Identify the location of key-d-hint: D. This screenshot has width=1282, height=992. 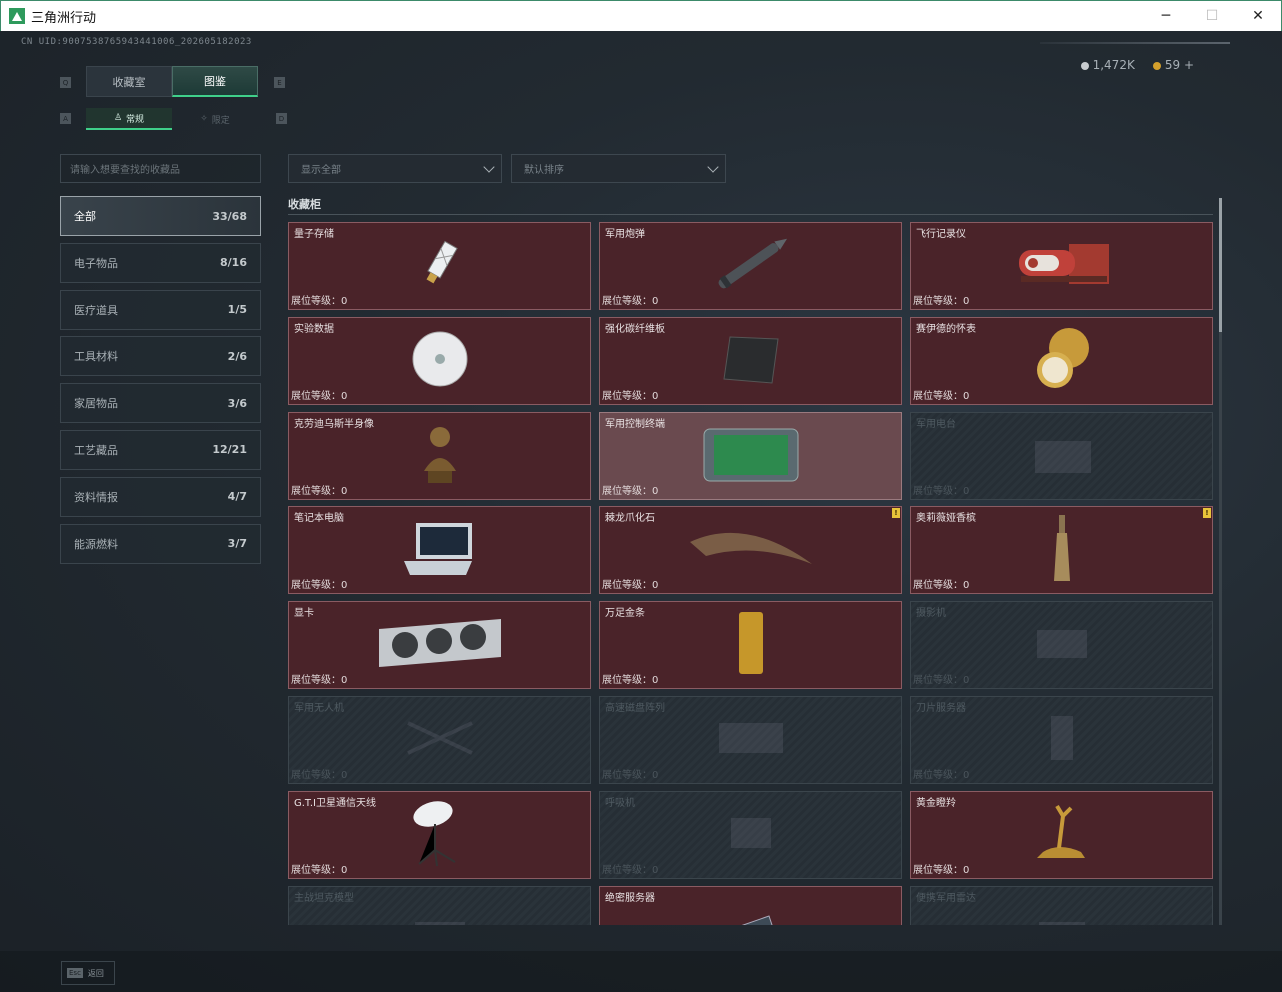
(281, 118).